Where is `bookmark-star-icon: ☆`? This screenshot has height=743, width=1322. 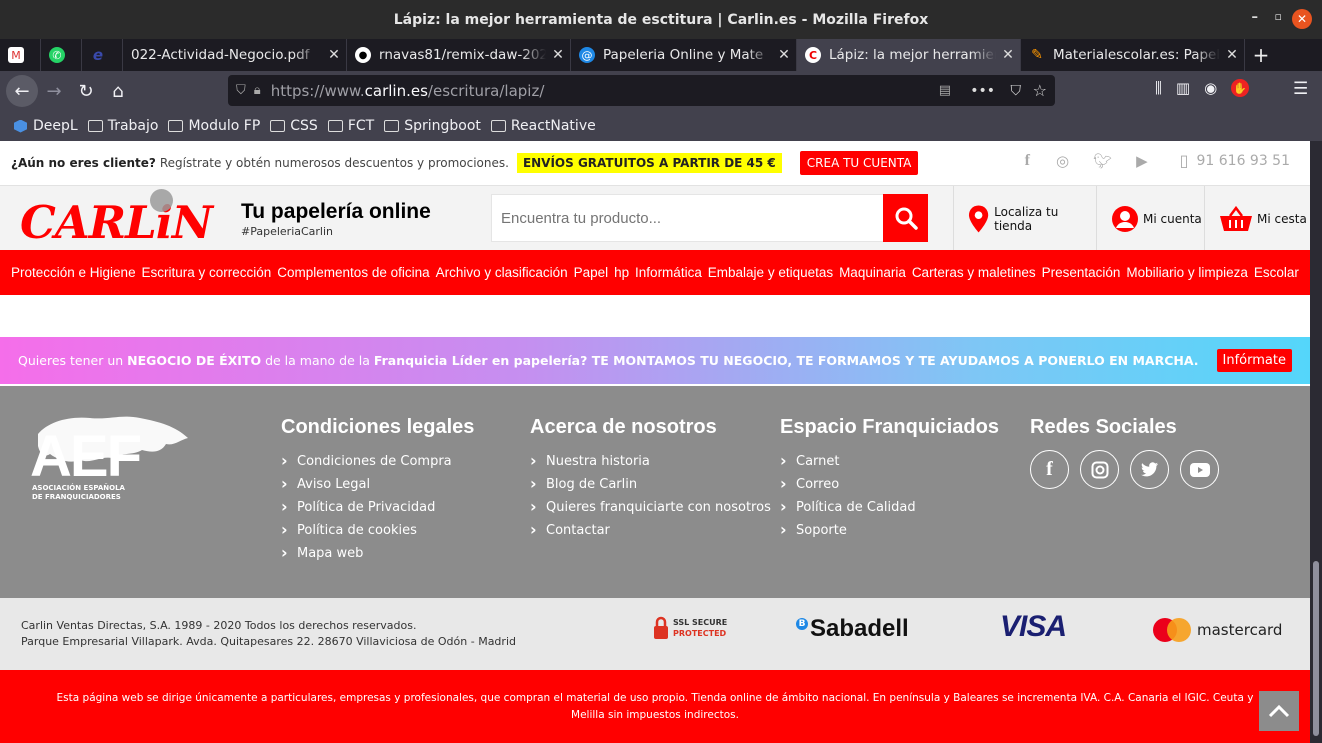
bookmark-star-icon: ☆ is located at coordinates (1040, 90).